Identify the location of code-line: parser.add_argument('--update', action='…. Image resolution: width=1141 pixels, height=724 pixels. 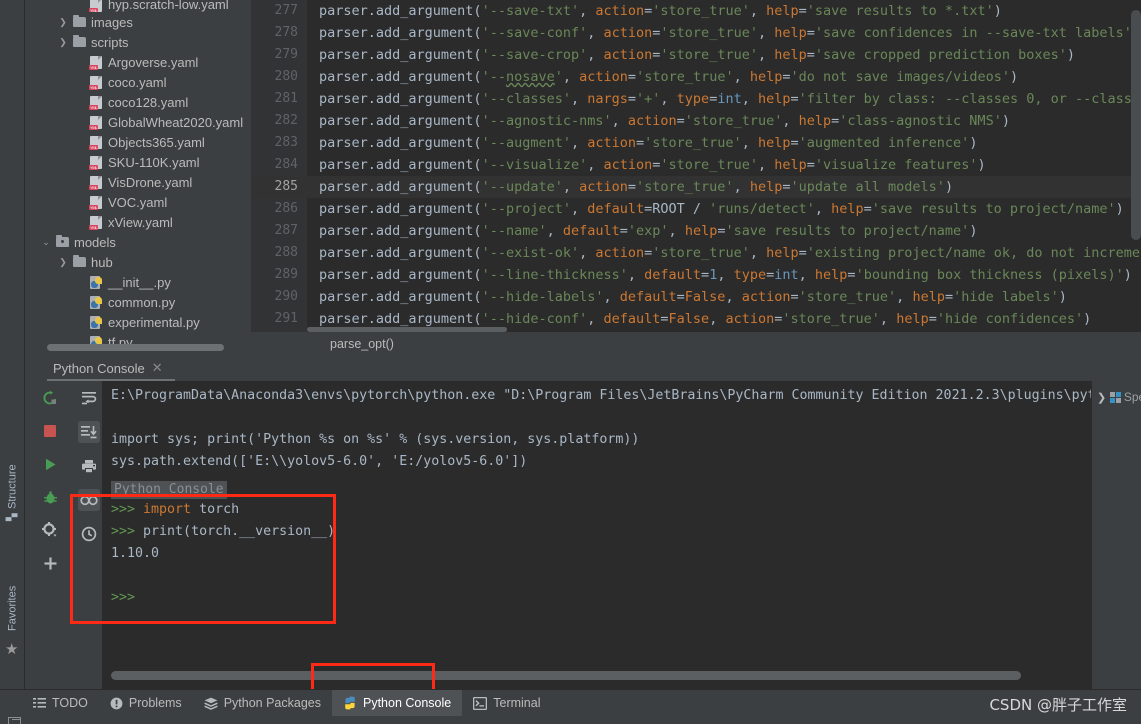
(724, 187).